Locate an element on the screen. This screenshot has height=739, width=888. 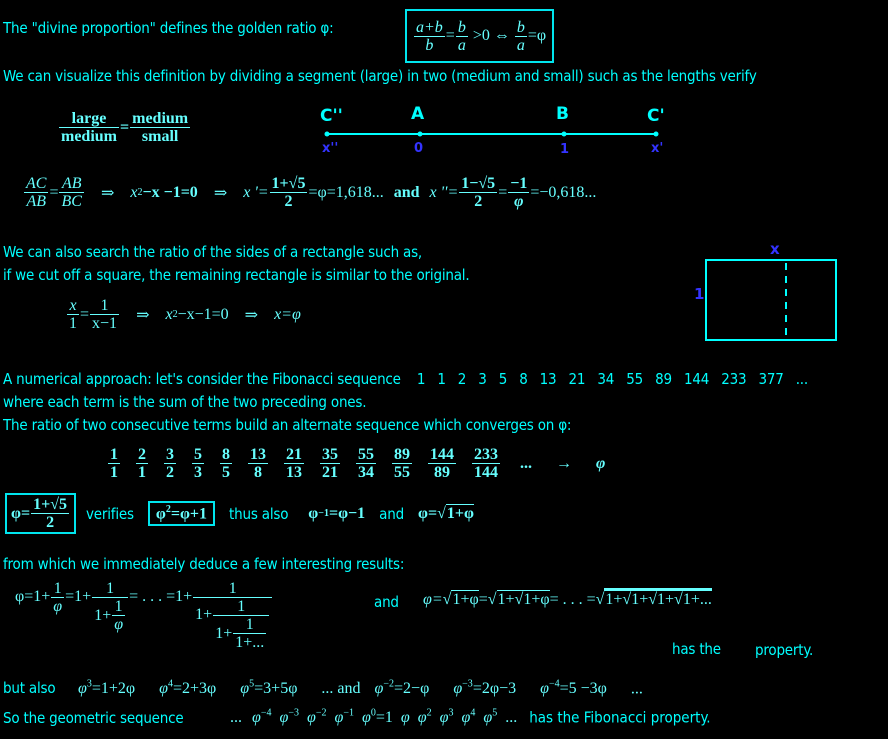
fraction-large-medium: large medium is located at coordinates (89, 127).